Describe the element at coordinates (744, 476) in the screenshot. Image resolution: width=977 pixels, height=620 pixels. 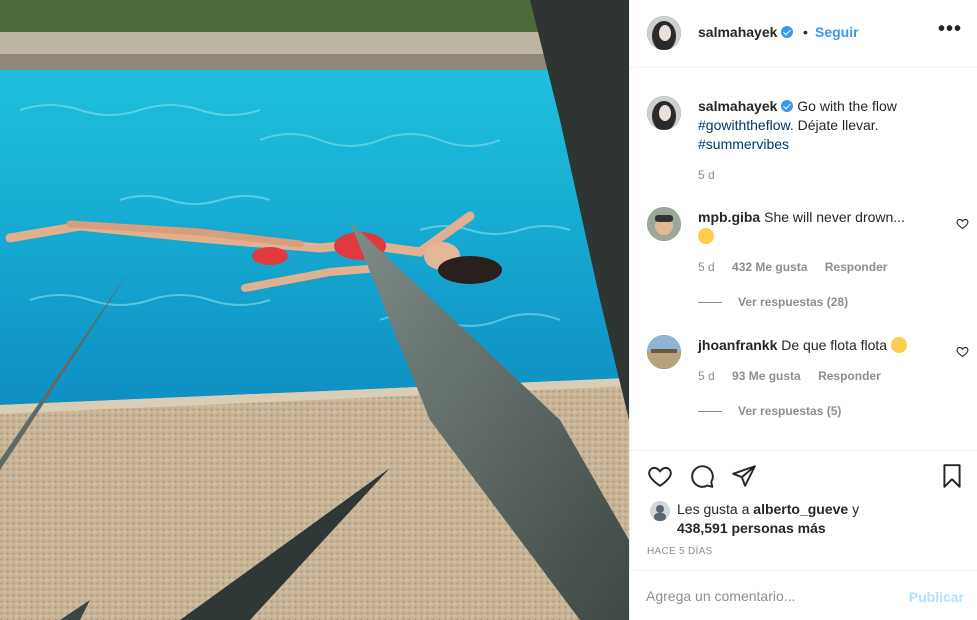
I see `share-icon` at that location.